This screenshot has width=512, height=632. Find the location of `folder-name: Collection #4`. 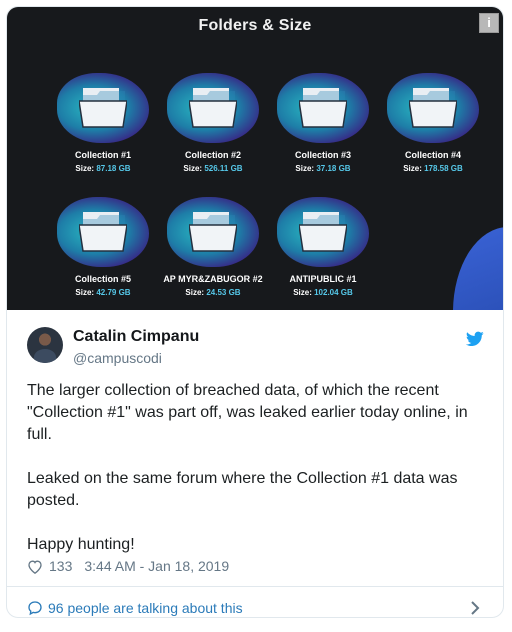

folder-name: Collection #4 is located at coordinates (432, 155).